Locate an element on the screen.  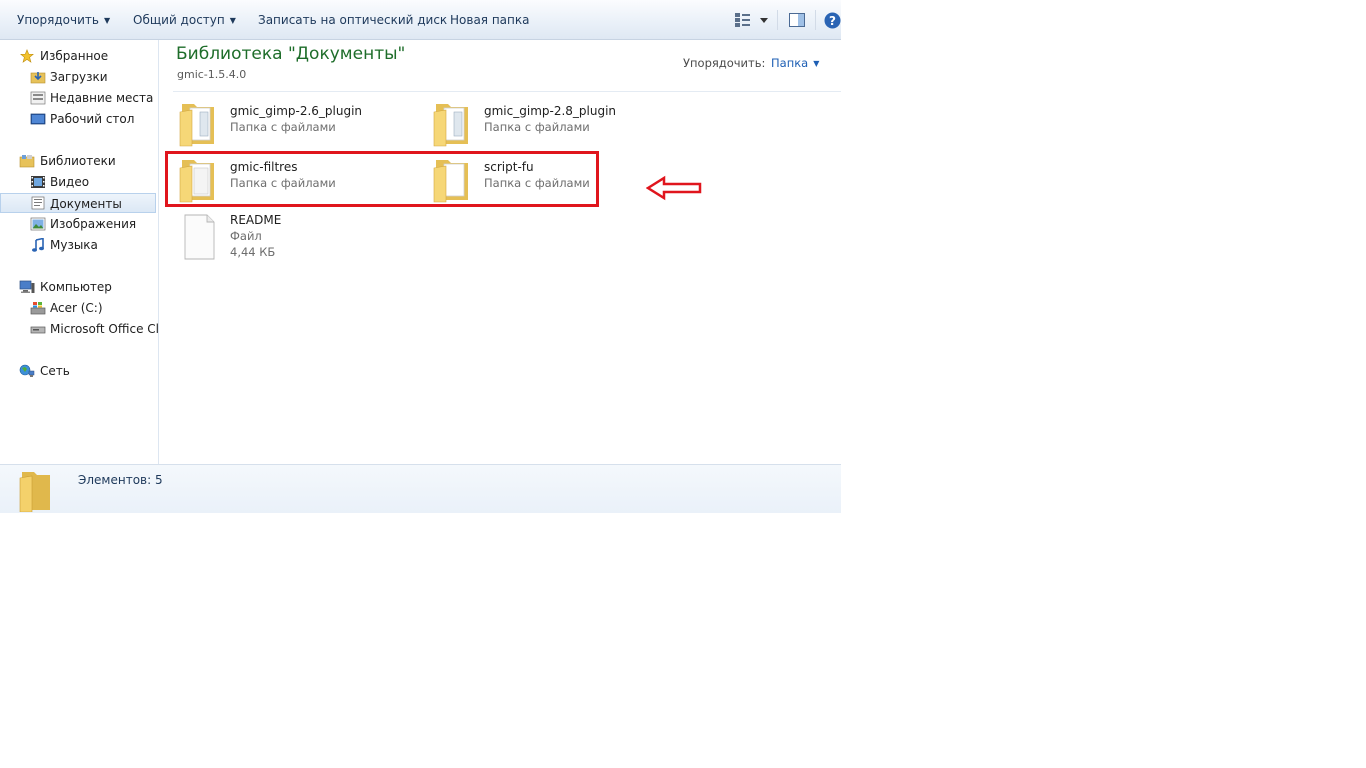
nav-drive-c-label: Acer (C:) is located at coordinates (76, 308).